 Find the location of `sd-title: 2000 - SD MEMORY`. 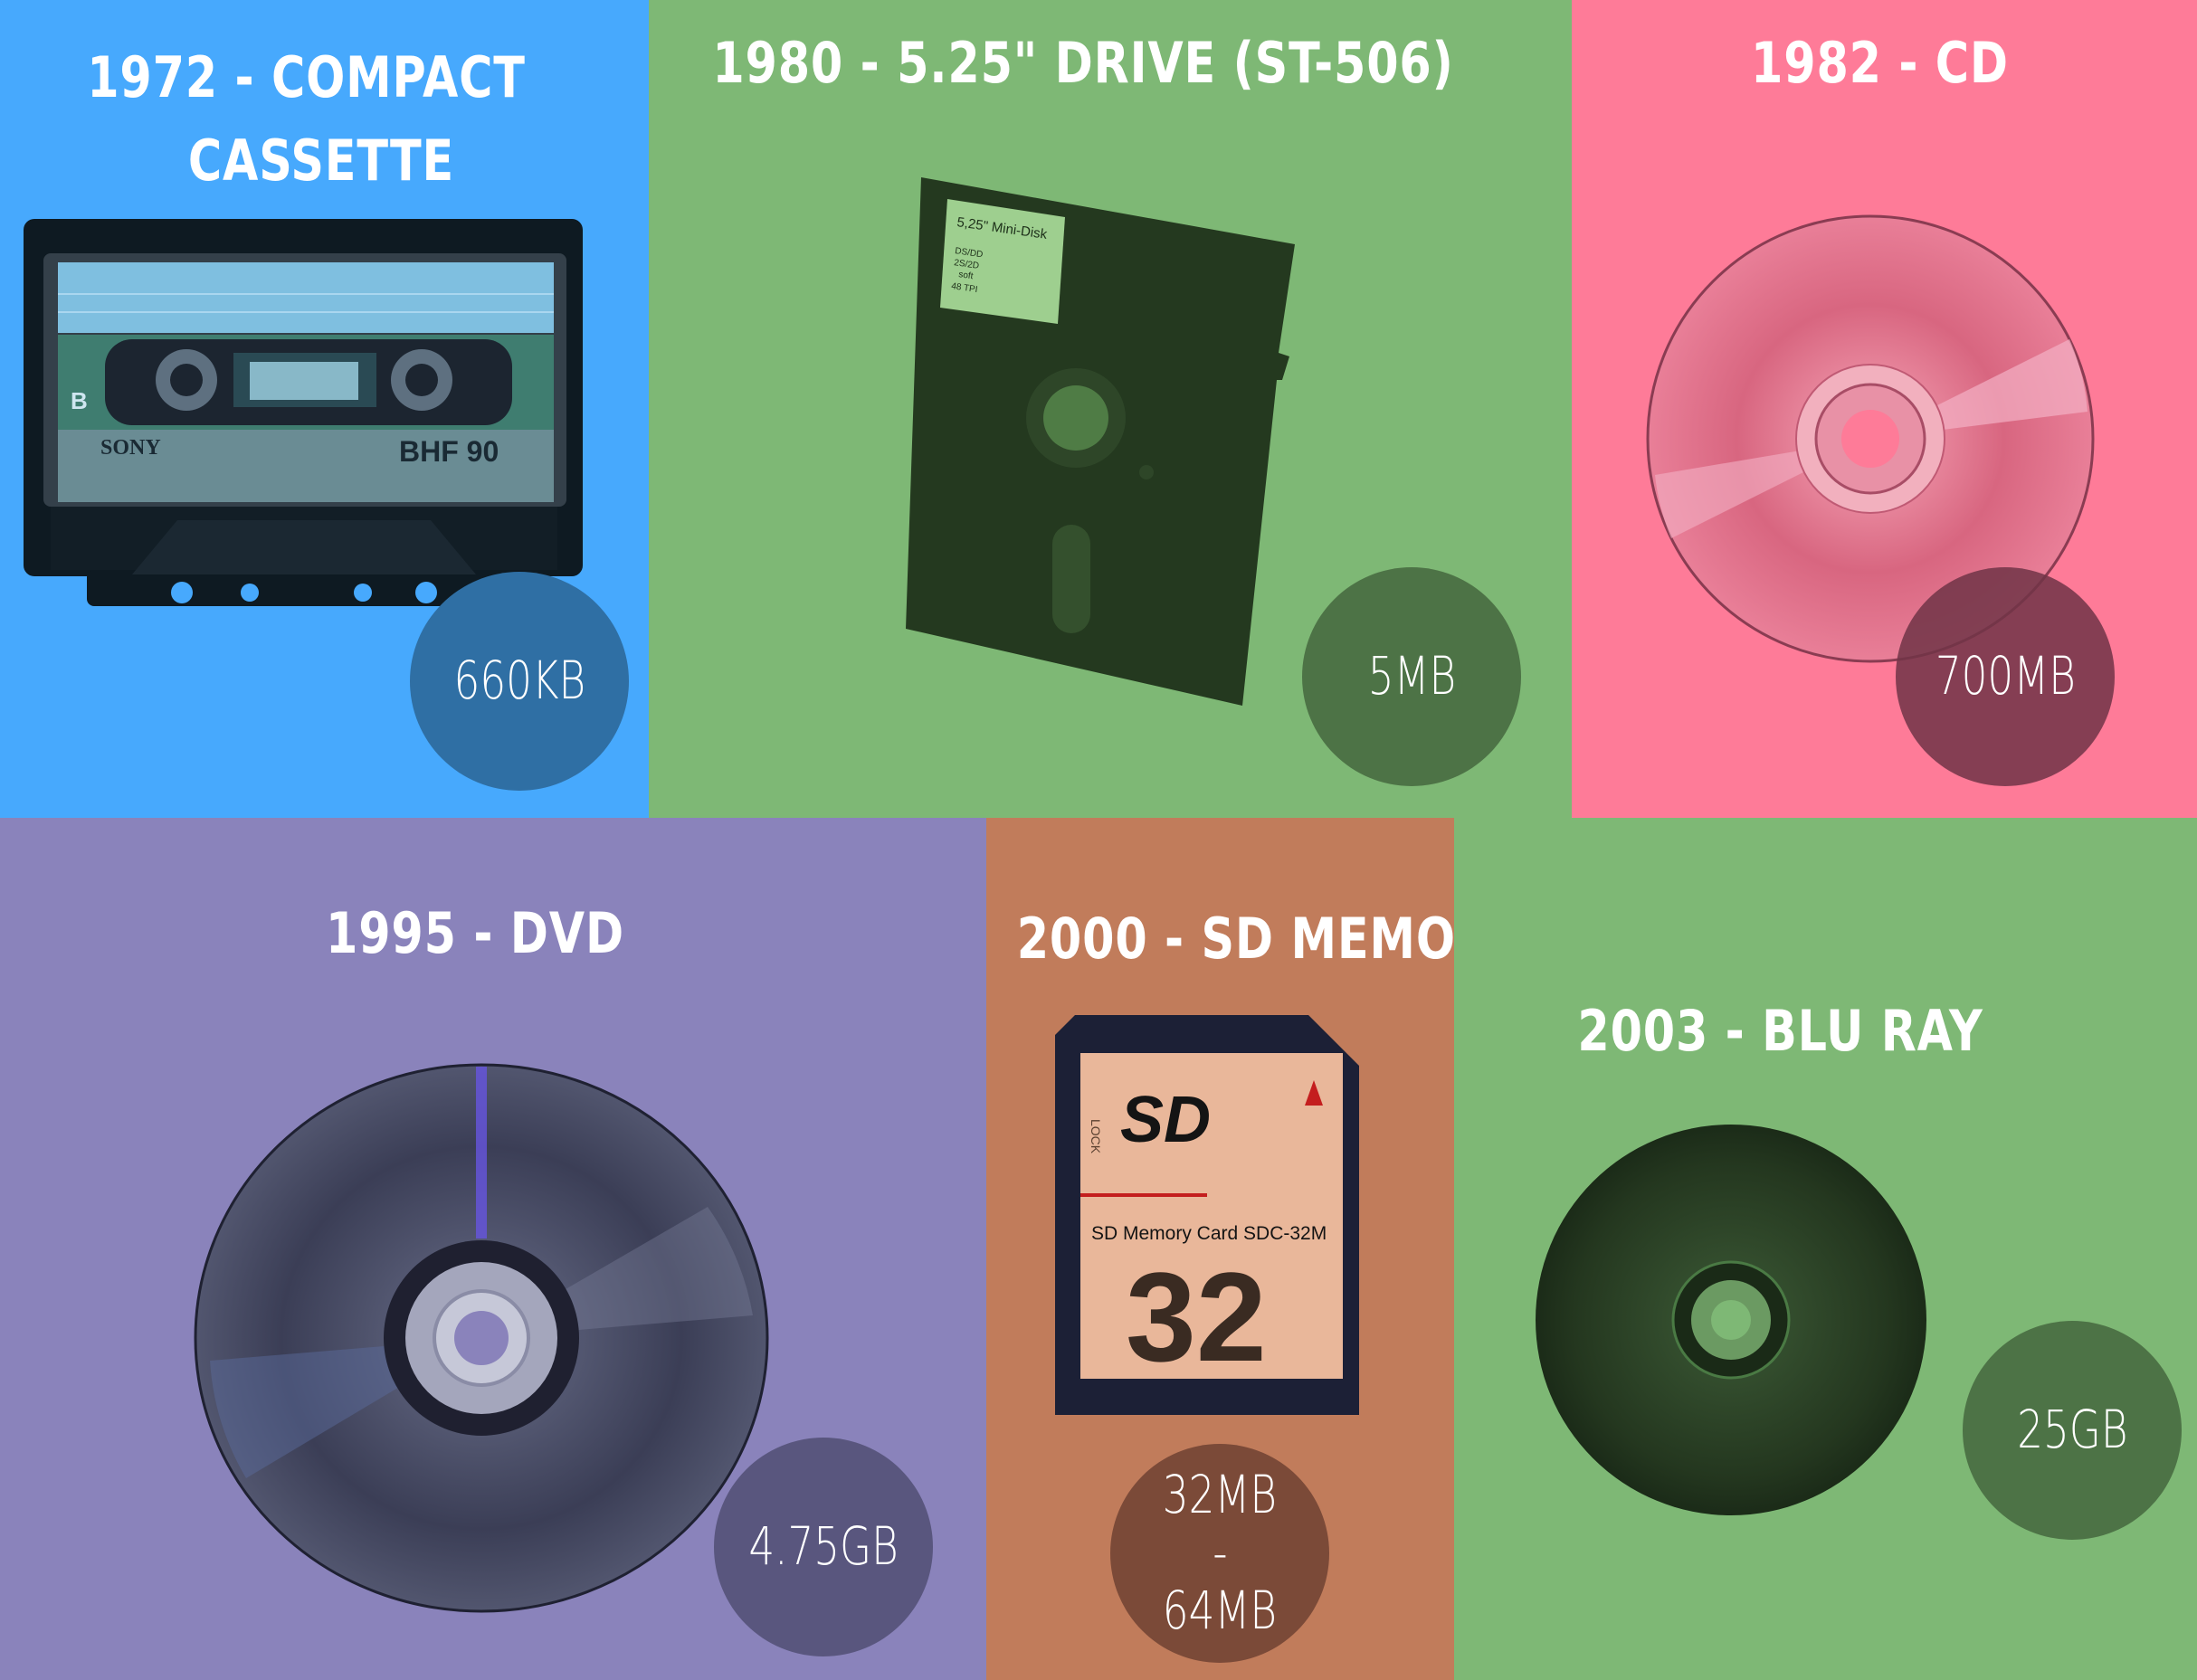

sd-title: 2000 - SD MEMORY is located at coordinates (1235, 939).